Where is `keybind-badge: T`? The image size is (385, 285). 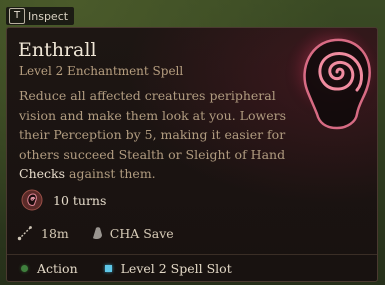
keybind-badge: T is located at coordinates (17, 16).